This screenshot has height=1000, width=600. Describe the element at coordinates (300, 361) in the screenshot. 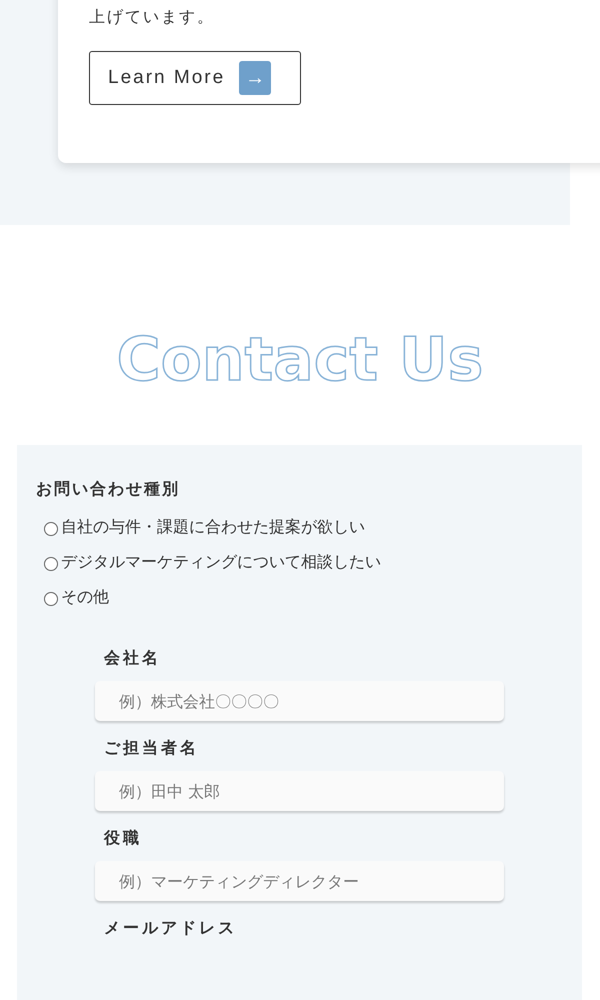

I see `section-heading: Contact Us` at that location.